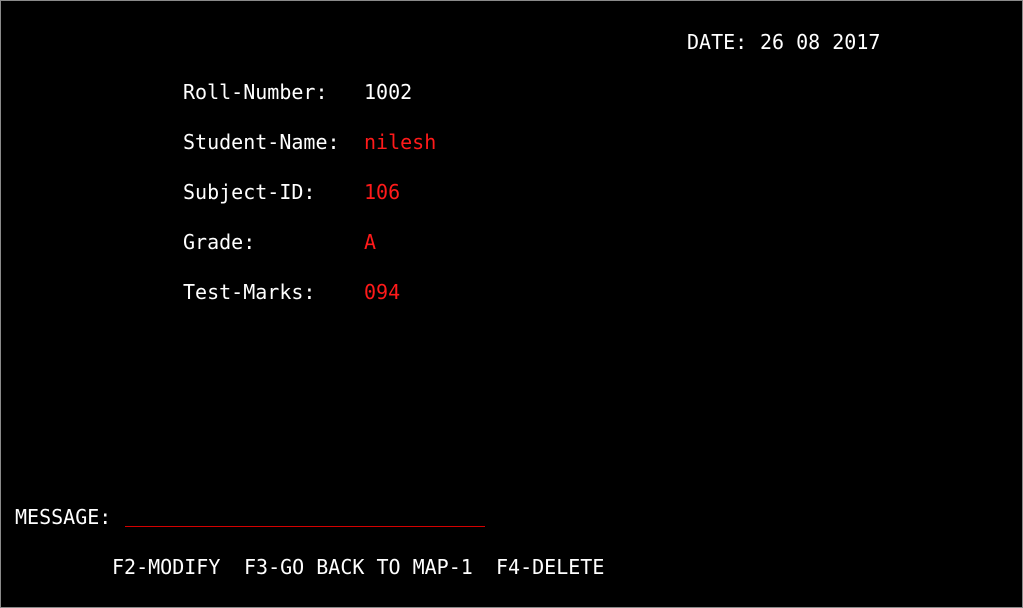  Describe the element at coordinates (820, 42) in the screenshot. I see `date-value: 26 08 2017` at that location.